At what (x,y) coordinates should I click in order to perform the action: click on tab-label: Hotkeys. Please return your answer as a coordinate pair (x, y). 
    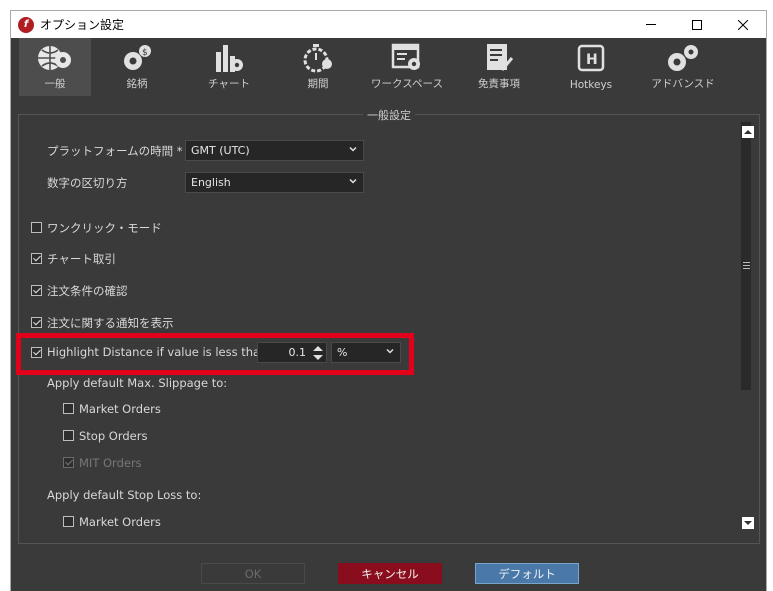
    Looking at the image, I should click on (591, 85).